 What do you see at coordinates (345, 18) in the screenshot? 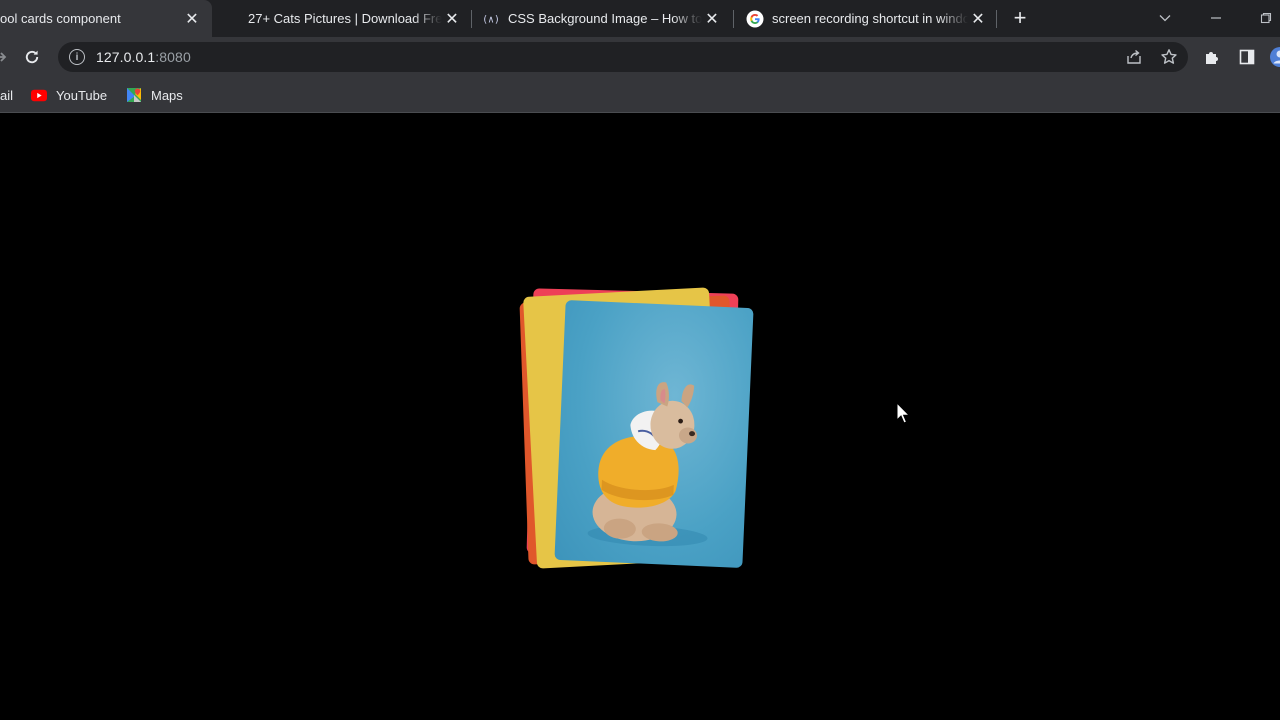
I see `tab-title: 27+ Cats Pictures | Download Free` at bounding box center [345, 18].